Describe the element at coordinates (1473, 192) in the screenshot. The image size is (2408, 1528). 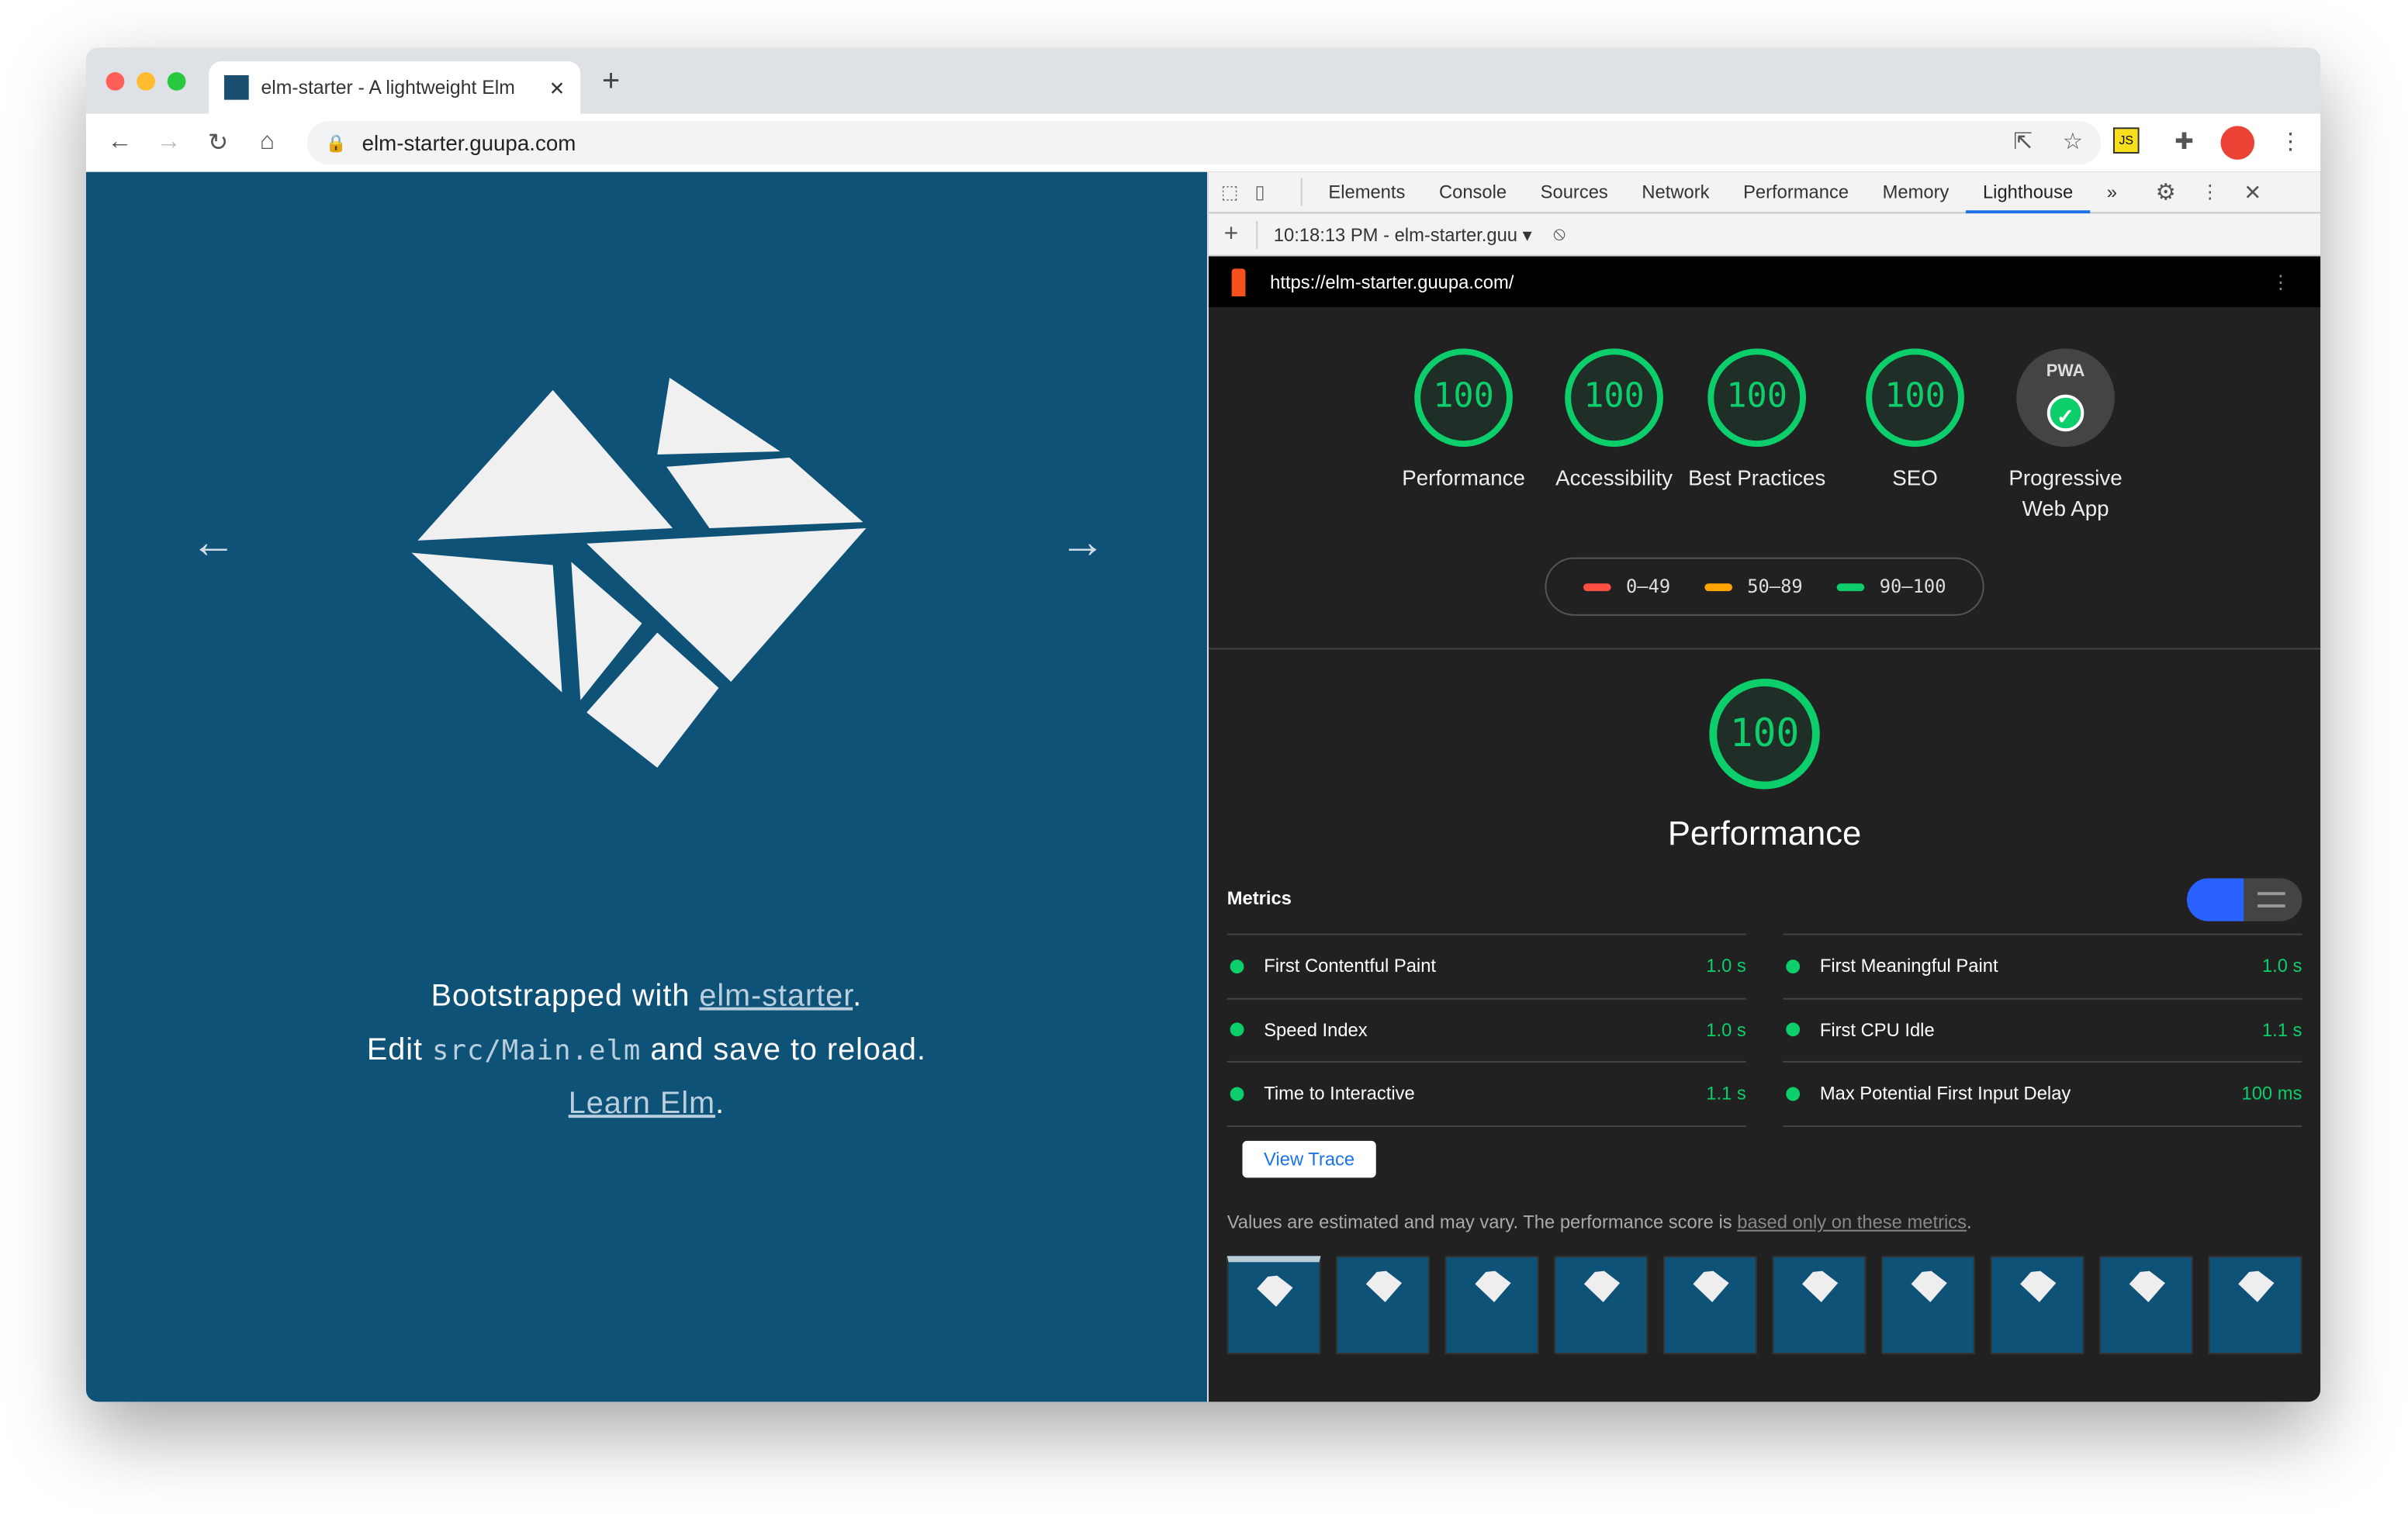
I see `tab-console: Console` at that location.